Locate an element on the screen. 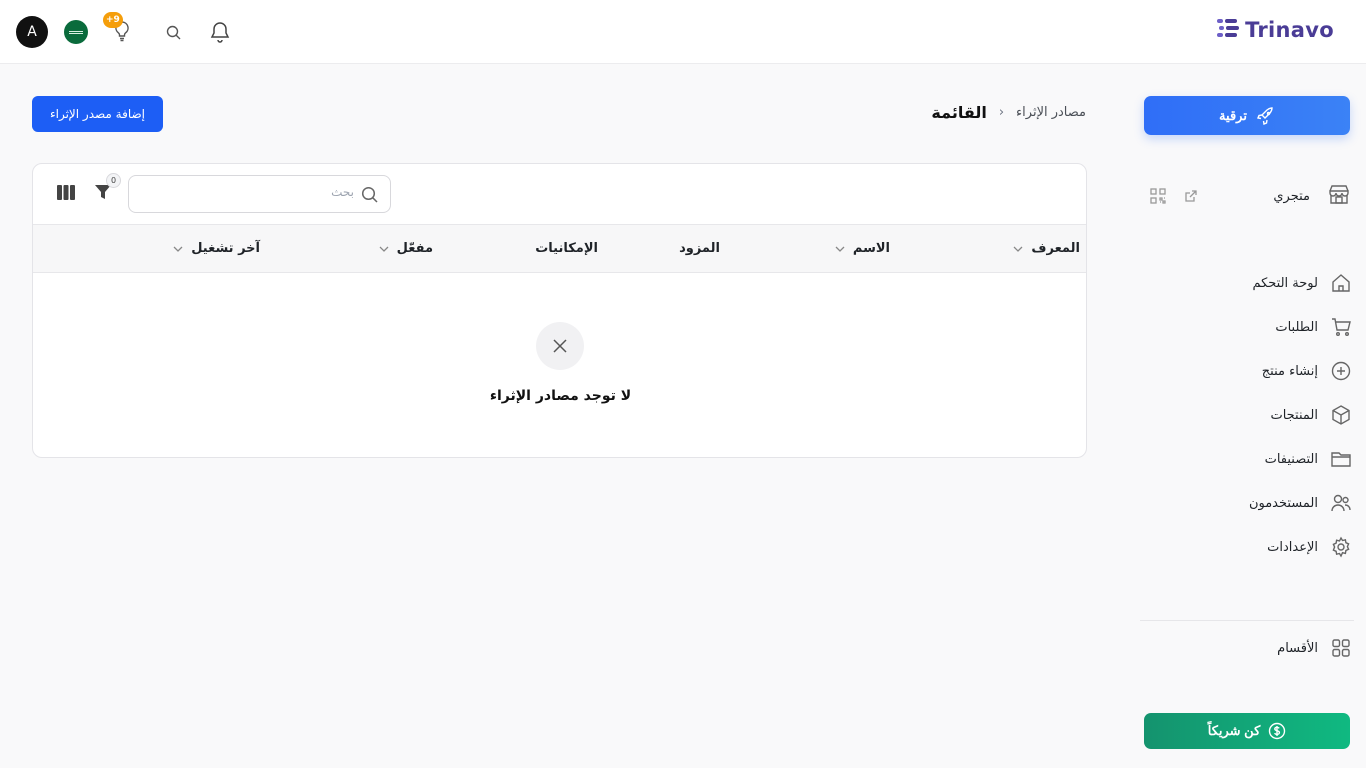 The height and width of the screenshot is (768, 1366). page-title: القائمة is located at coordinates (959, 112).